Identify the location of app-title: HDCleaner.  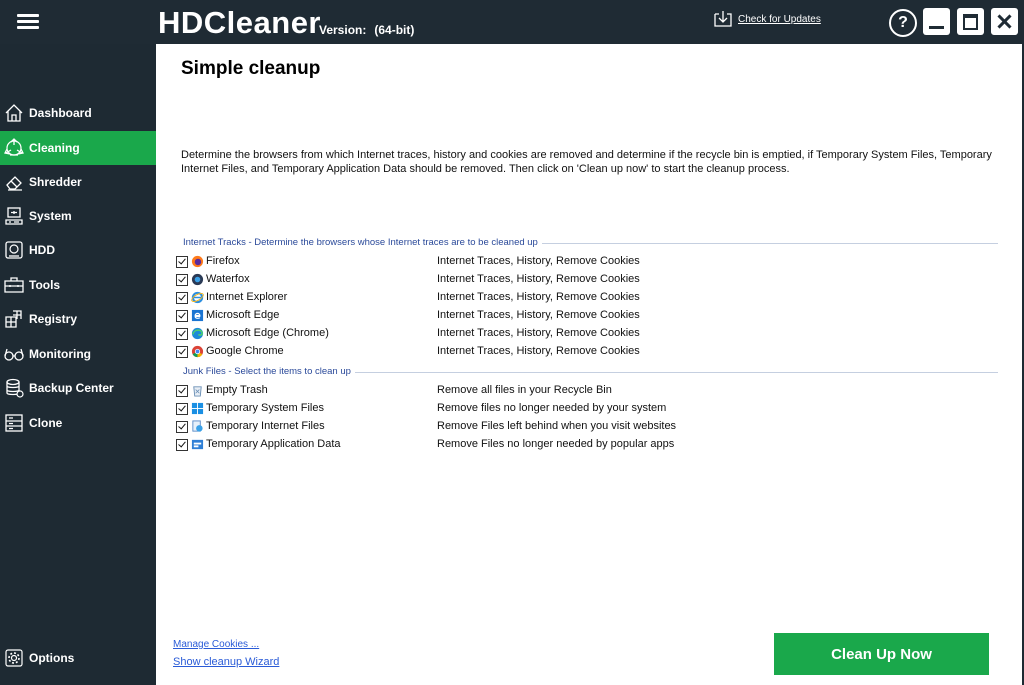
(239, 22).